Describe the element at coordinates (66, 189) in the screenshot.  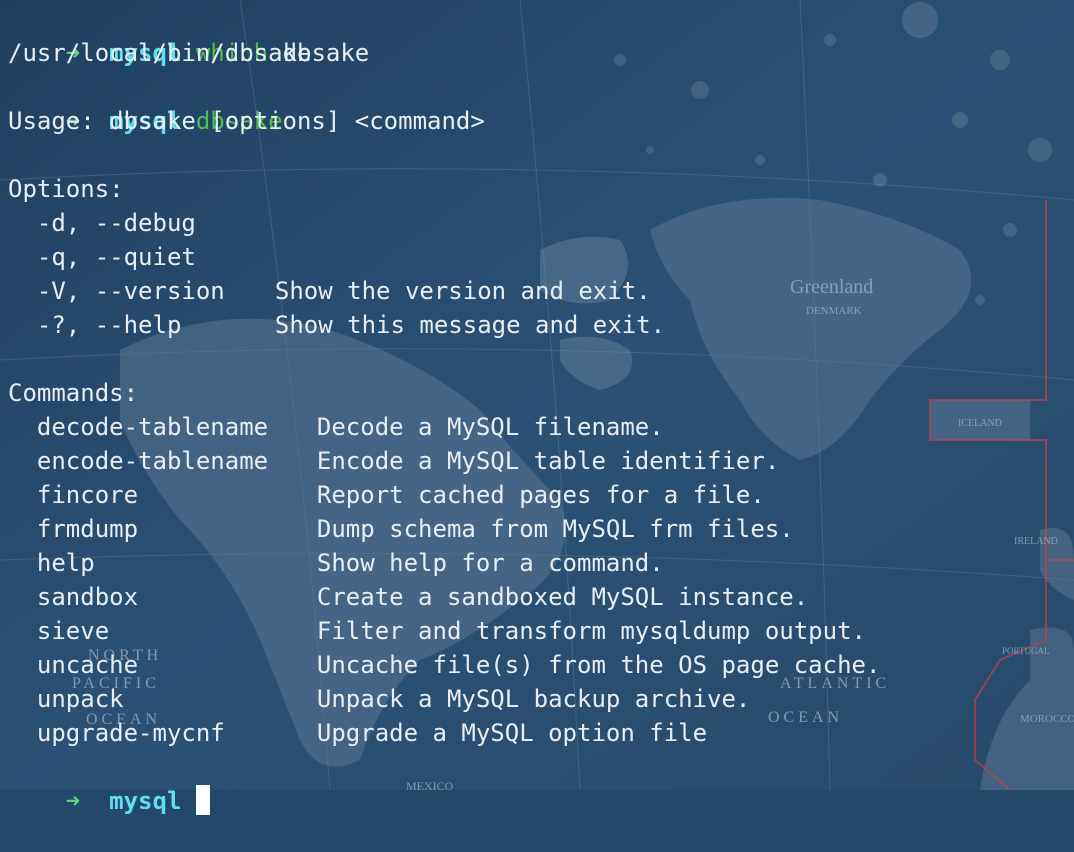
I see `options-header: Options:` at that location.